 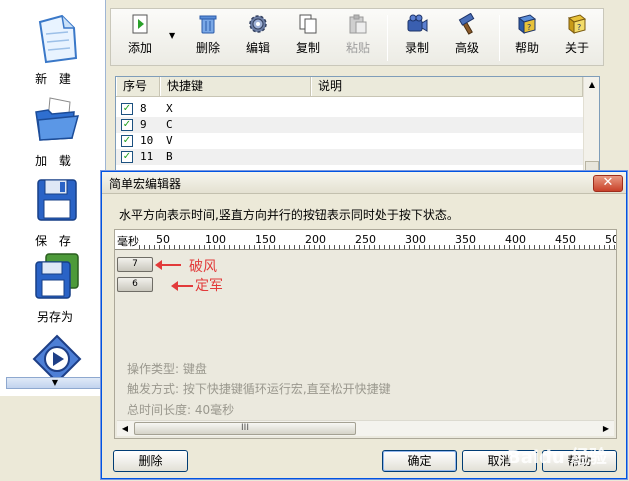 I want to click on sidebar-item-label: 另存为, so click(x=54, y=317).